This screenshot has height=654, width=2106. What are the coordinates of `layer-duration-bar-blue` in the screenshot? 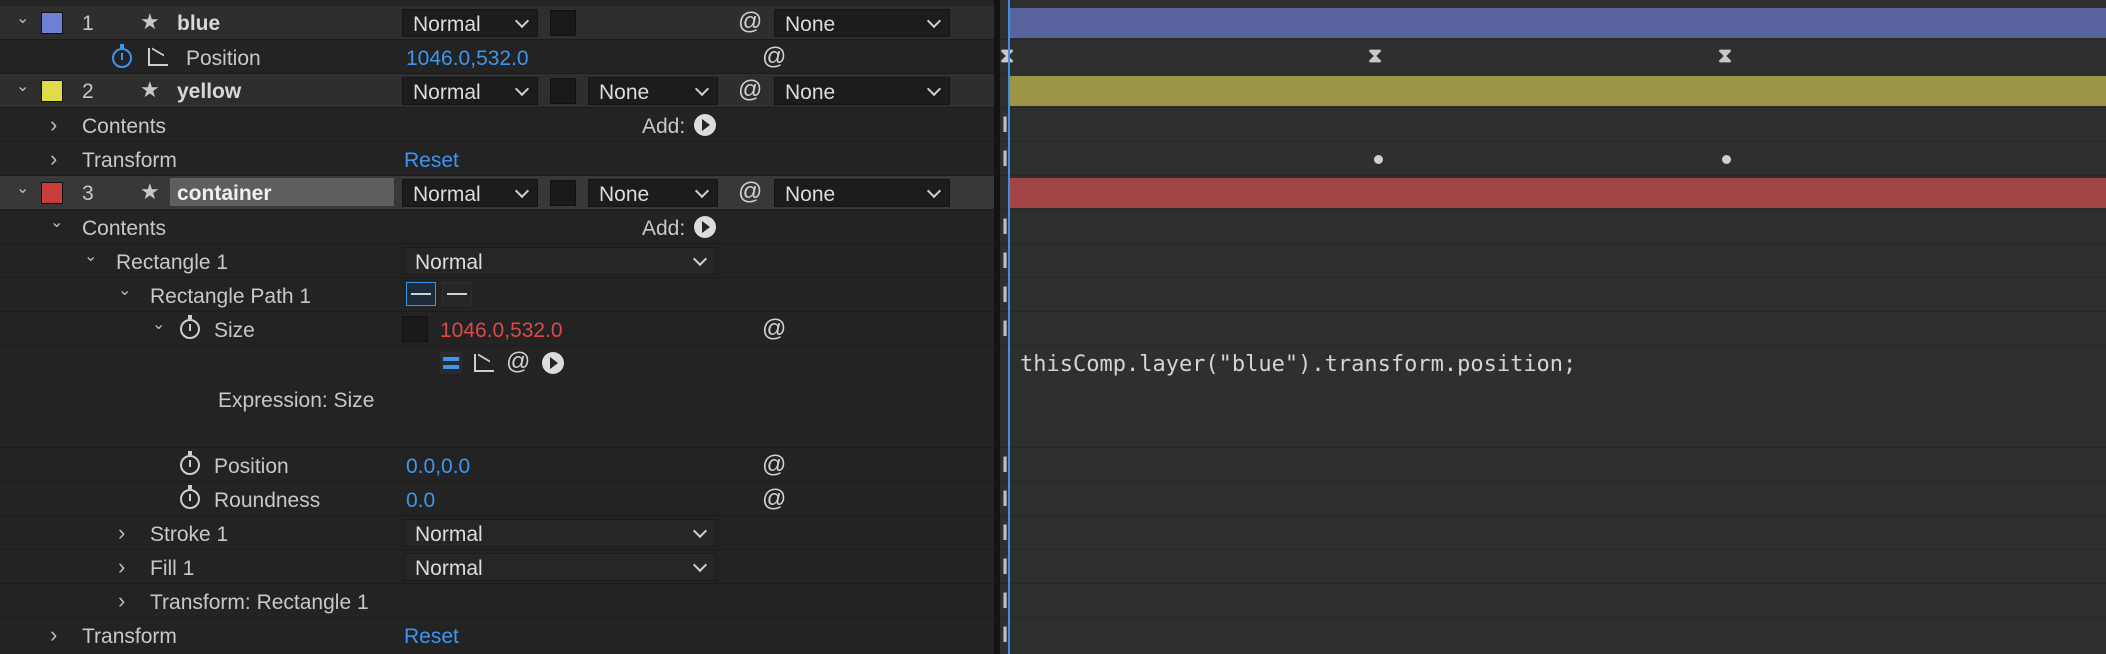 It's located at (1557, 23).